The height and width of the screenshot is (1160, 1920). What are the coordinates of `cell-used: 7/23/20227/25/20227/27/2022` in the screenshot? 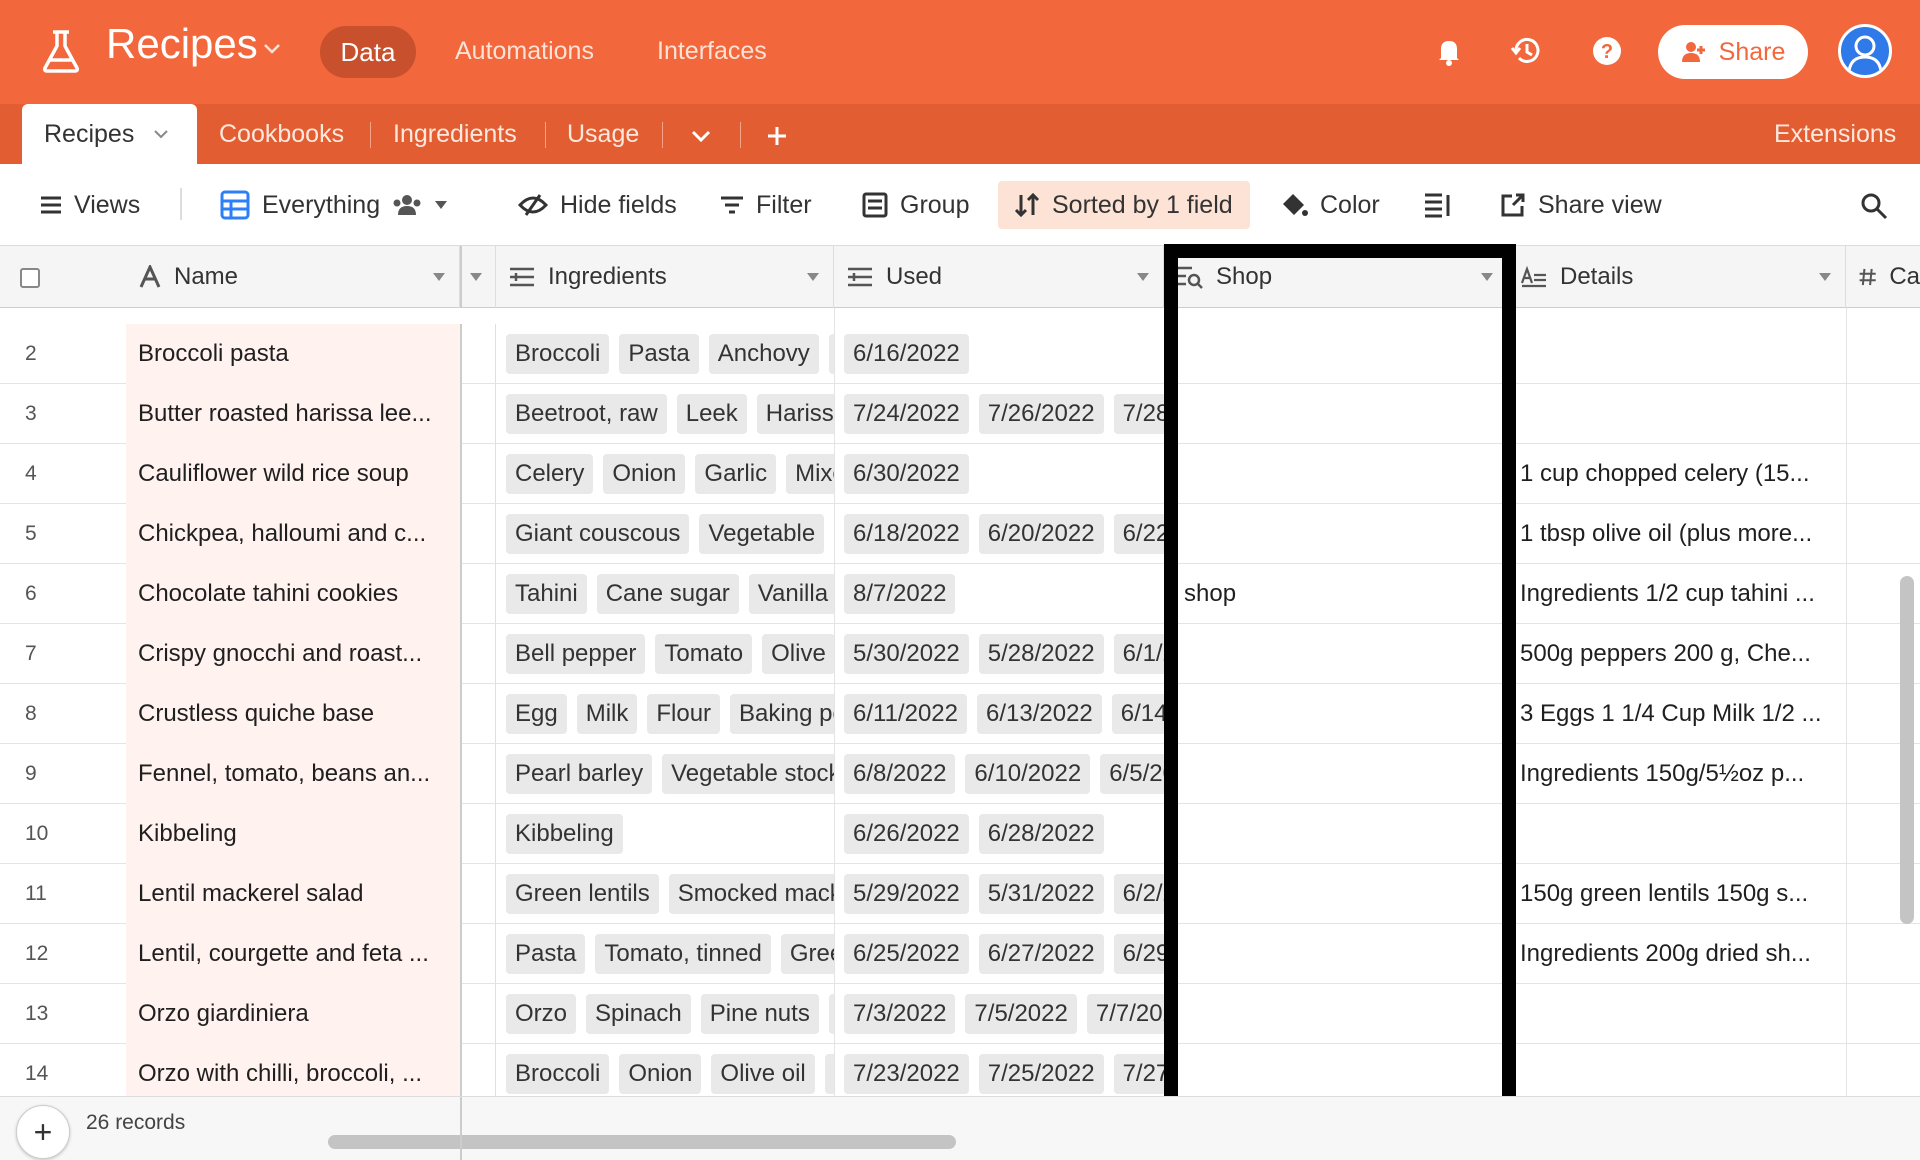 It's located at (1004, 1074).